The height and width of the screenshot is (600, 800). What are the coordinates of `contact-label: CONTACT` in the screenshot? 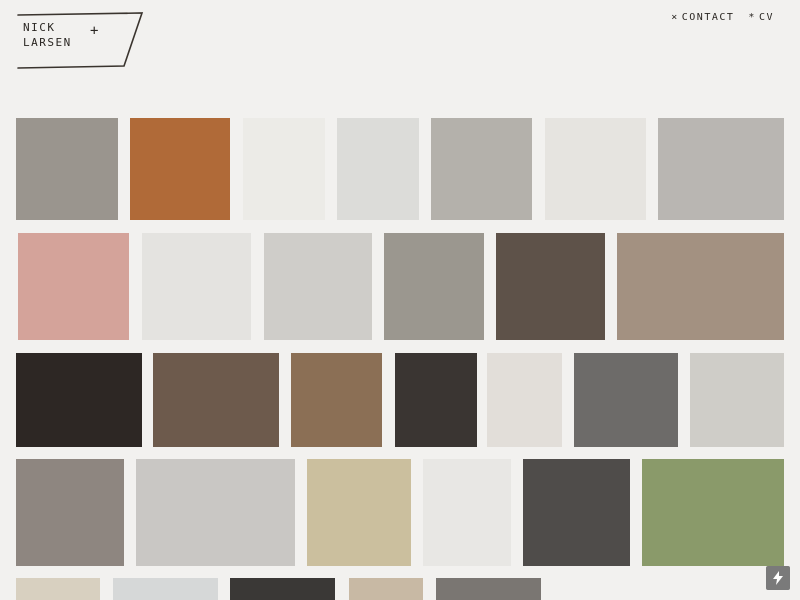 It's located at (708, 17).